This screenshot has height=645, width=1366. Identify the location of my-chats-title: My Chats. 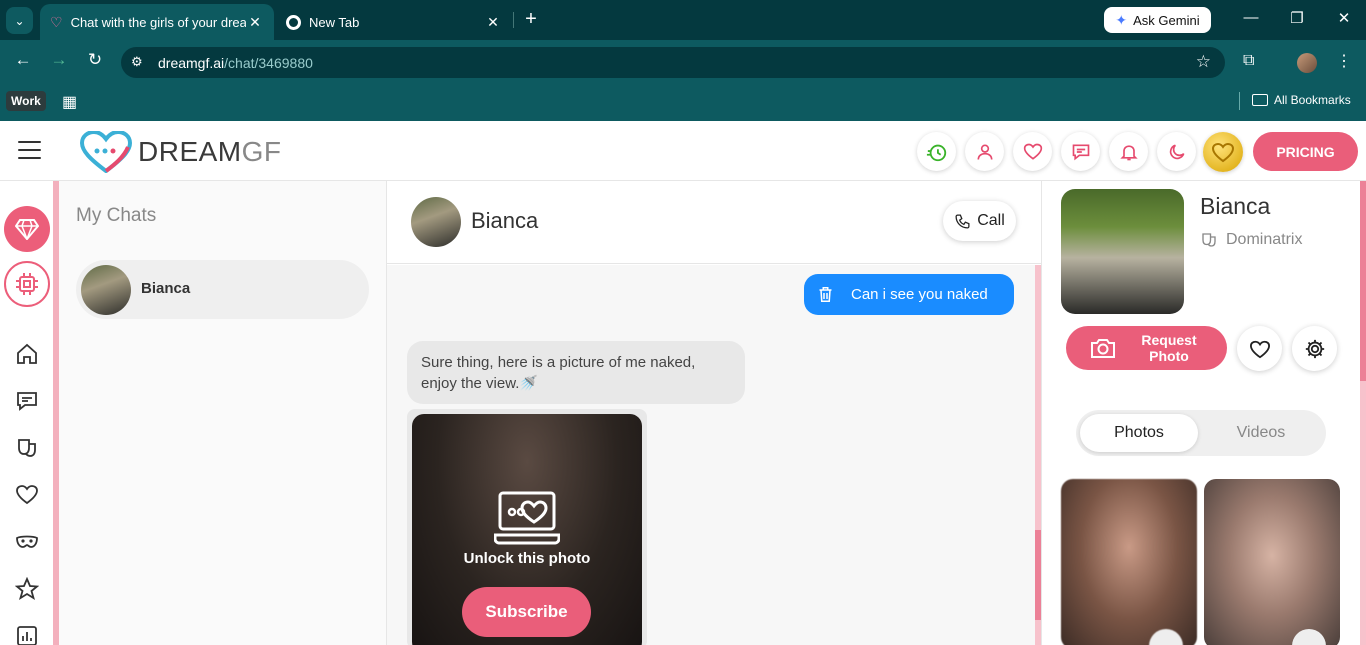
(116, 215).